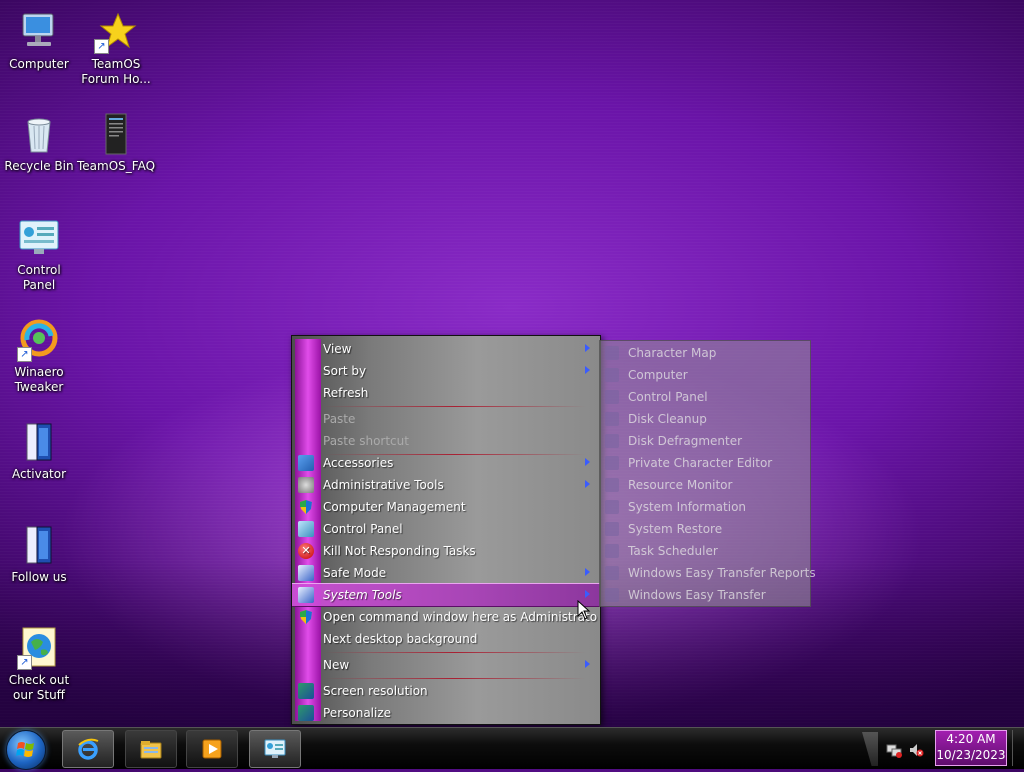  I want to click on menu-item-safe-mode: Safe Mode, so click(446, 573).